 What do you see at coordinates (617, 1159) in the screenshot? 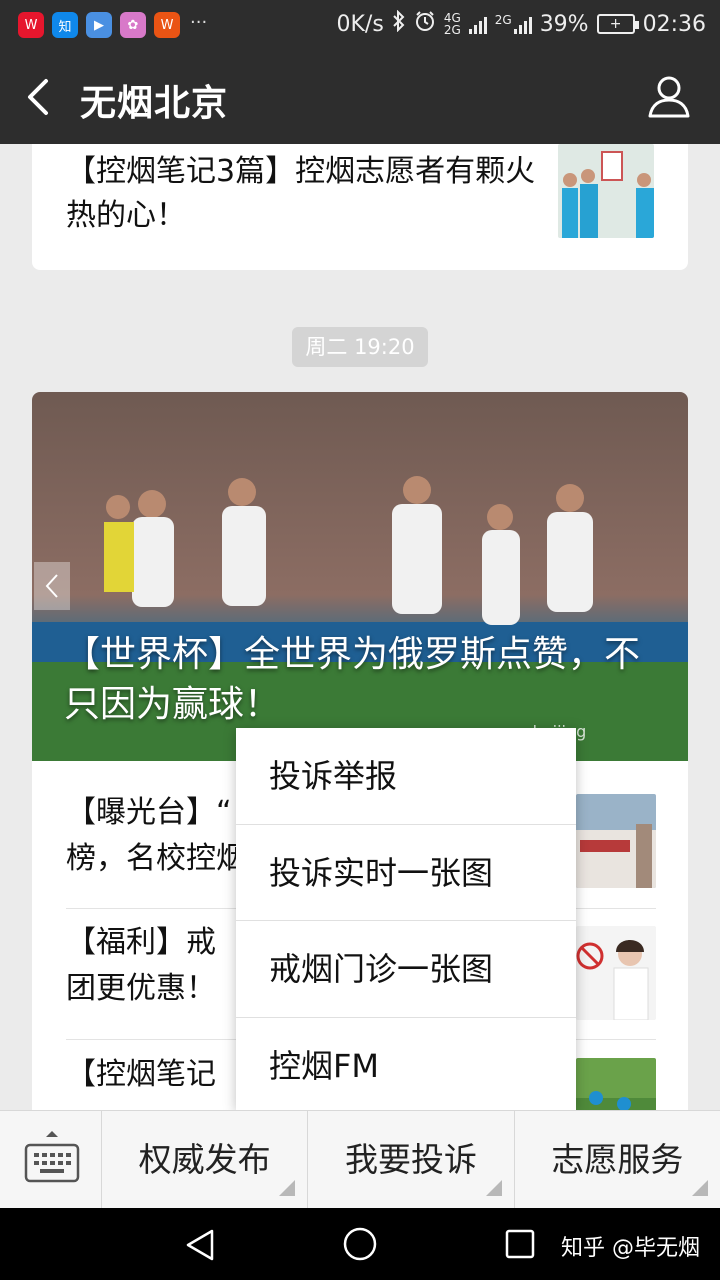
I see `menu-volunteer-service: 志愿服务` at bounding box center [617, 1159].